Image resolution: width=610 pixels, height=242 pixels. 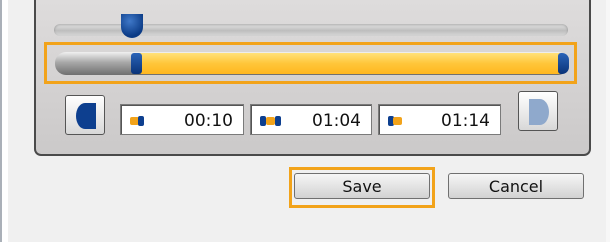 I want to click on set-start-bracket-icon, so click(x=86, y=116).